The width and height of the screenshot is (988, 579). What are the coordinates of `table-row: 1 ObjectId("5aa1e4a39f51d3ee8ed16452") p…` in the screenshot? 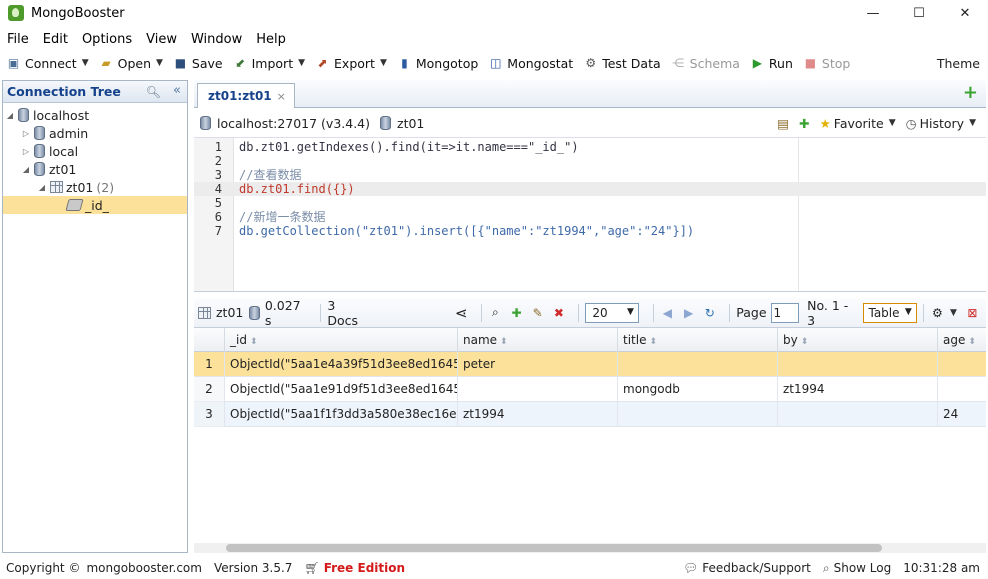 It's located at (590, 364).